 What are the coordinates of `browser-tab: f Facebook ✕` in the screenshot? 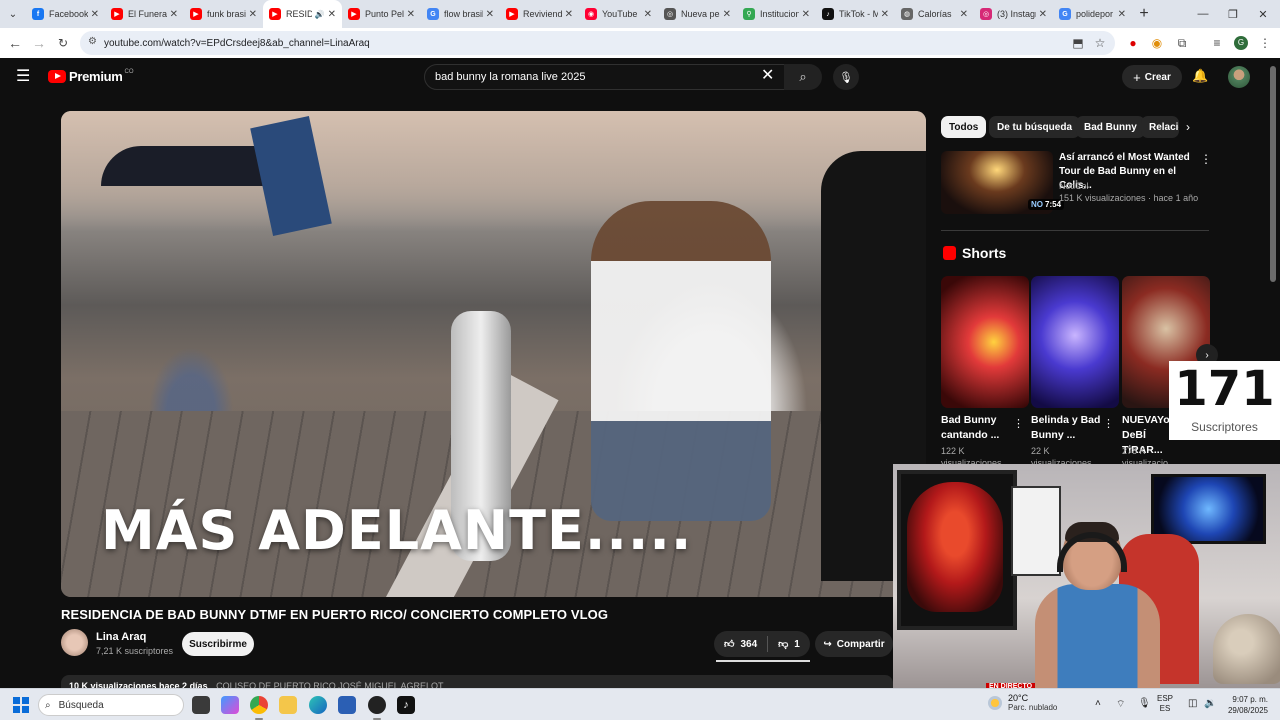 It's located at (65, 14).